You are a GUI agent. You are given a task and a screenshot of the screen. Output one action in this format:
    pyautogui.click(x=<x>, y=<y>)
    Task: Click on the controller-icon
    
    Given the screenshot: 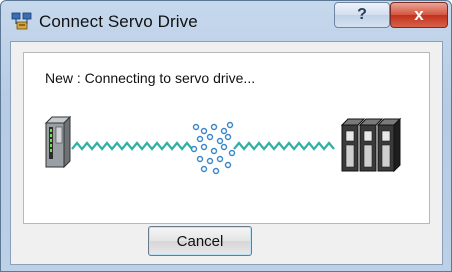 What is the action you would take?
    pyautogui.click(x=58, y=142)
    